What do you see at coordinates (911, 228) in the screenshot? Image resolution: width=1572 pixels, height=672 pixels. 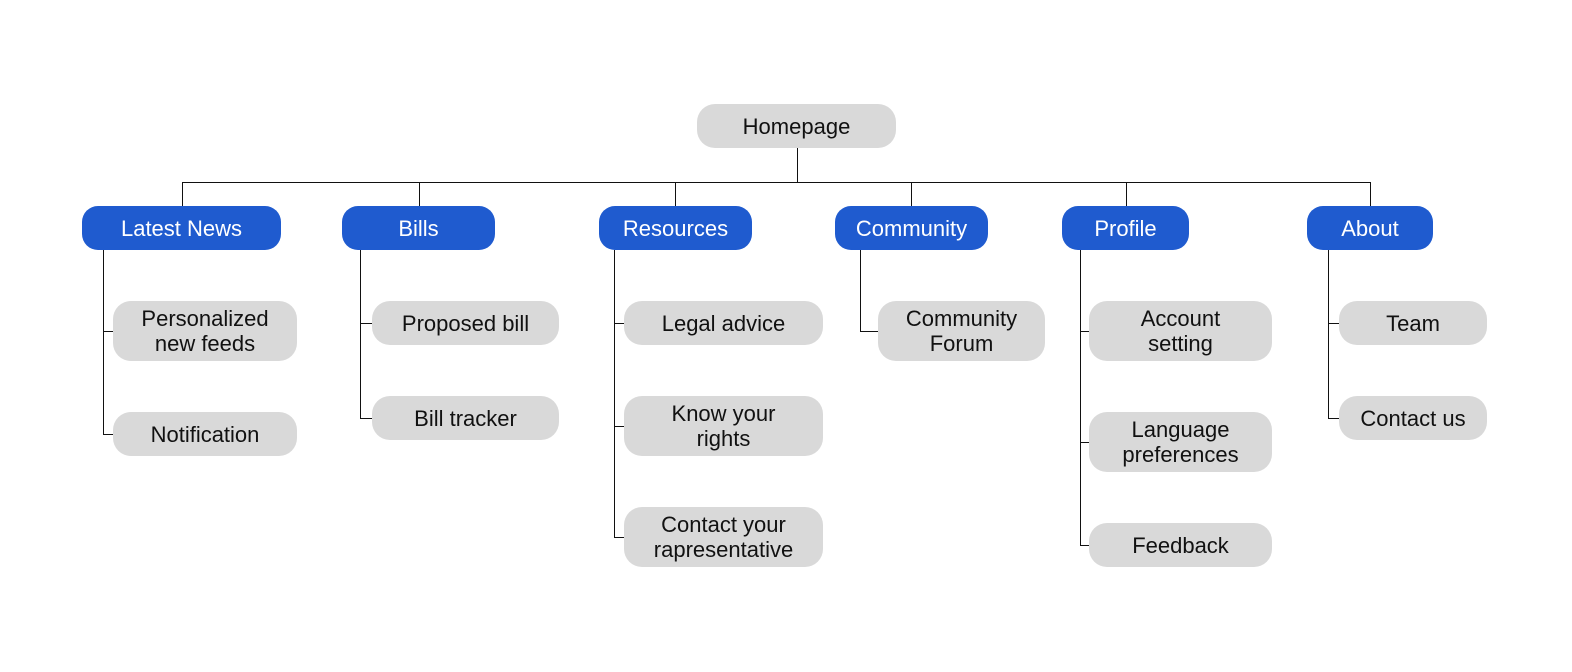 I see `section-node-community: Community` at bounding box center [911, 228].